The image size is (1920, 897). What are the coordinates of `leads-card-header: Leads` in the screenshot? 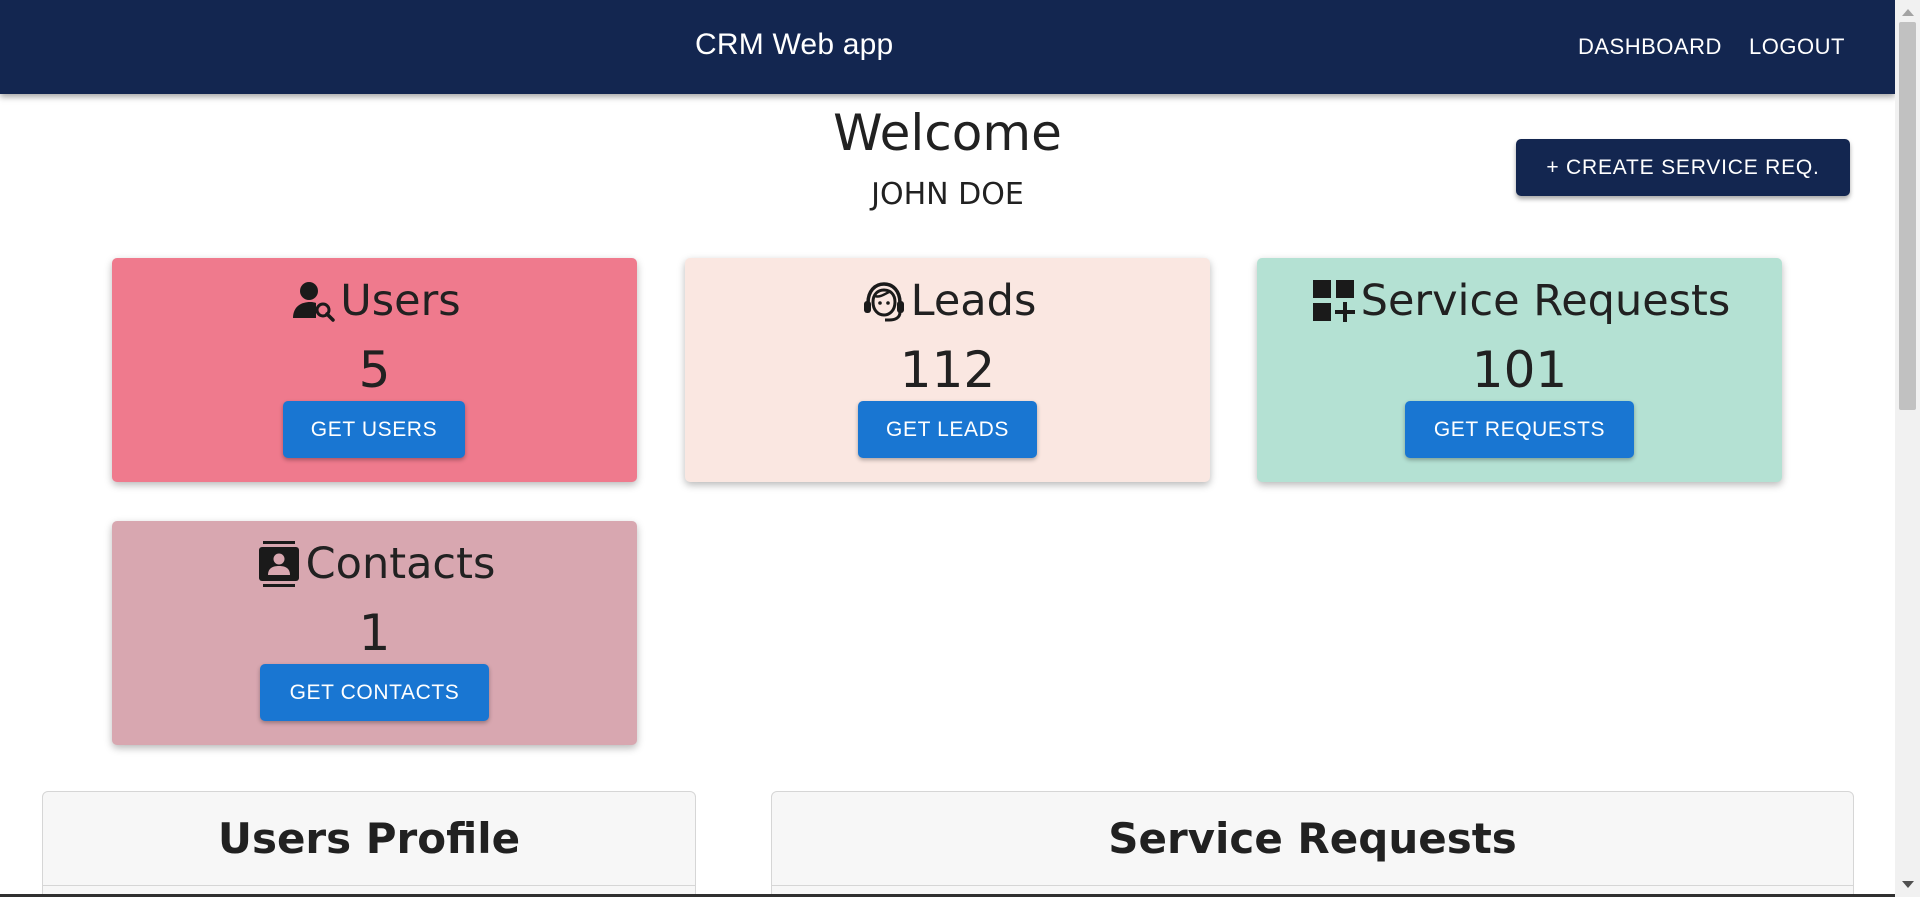 It's located at (947, 301).